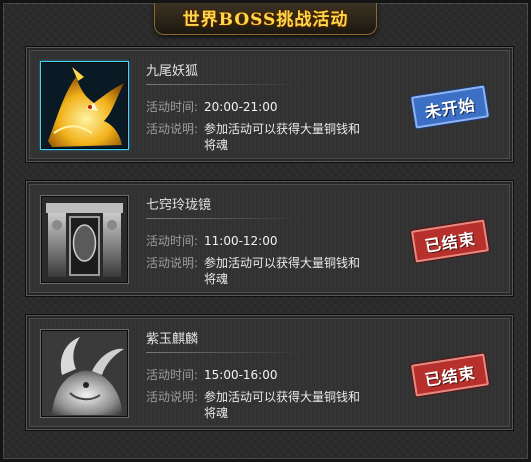 The image size is (531, 462). Describe the element at coordinates (84, 239) in the screenshot. I see `mirror-gate-portrait-icon` at that location.